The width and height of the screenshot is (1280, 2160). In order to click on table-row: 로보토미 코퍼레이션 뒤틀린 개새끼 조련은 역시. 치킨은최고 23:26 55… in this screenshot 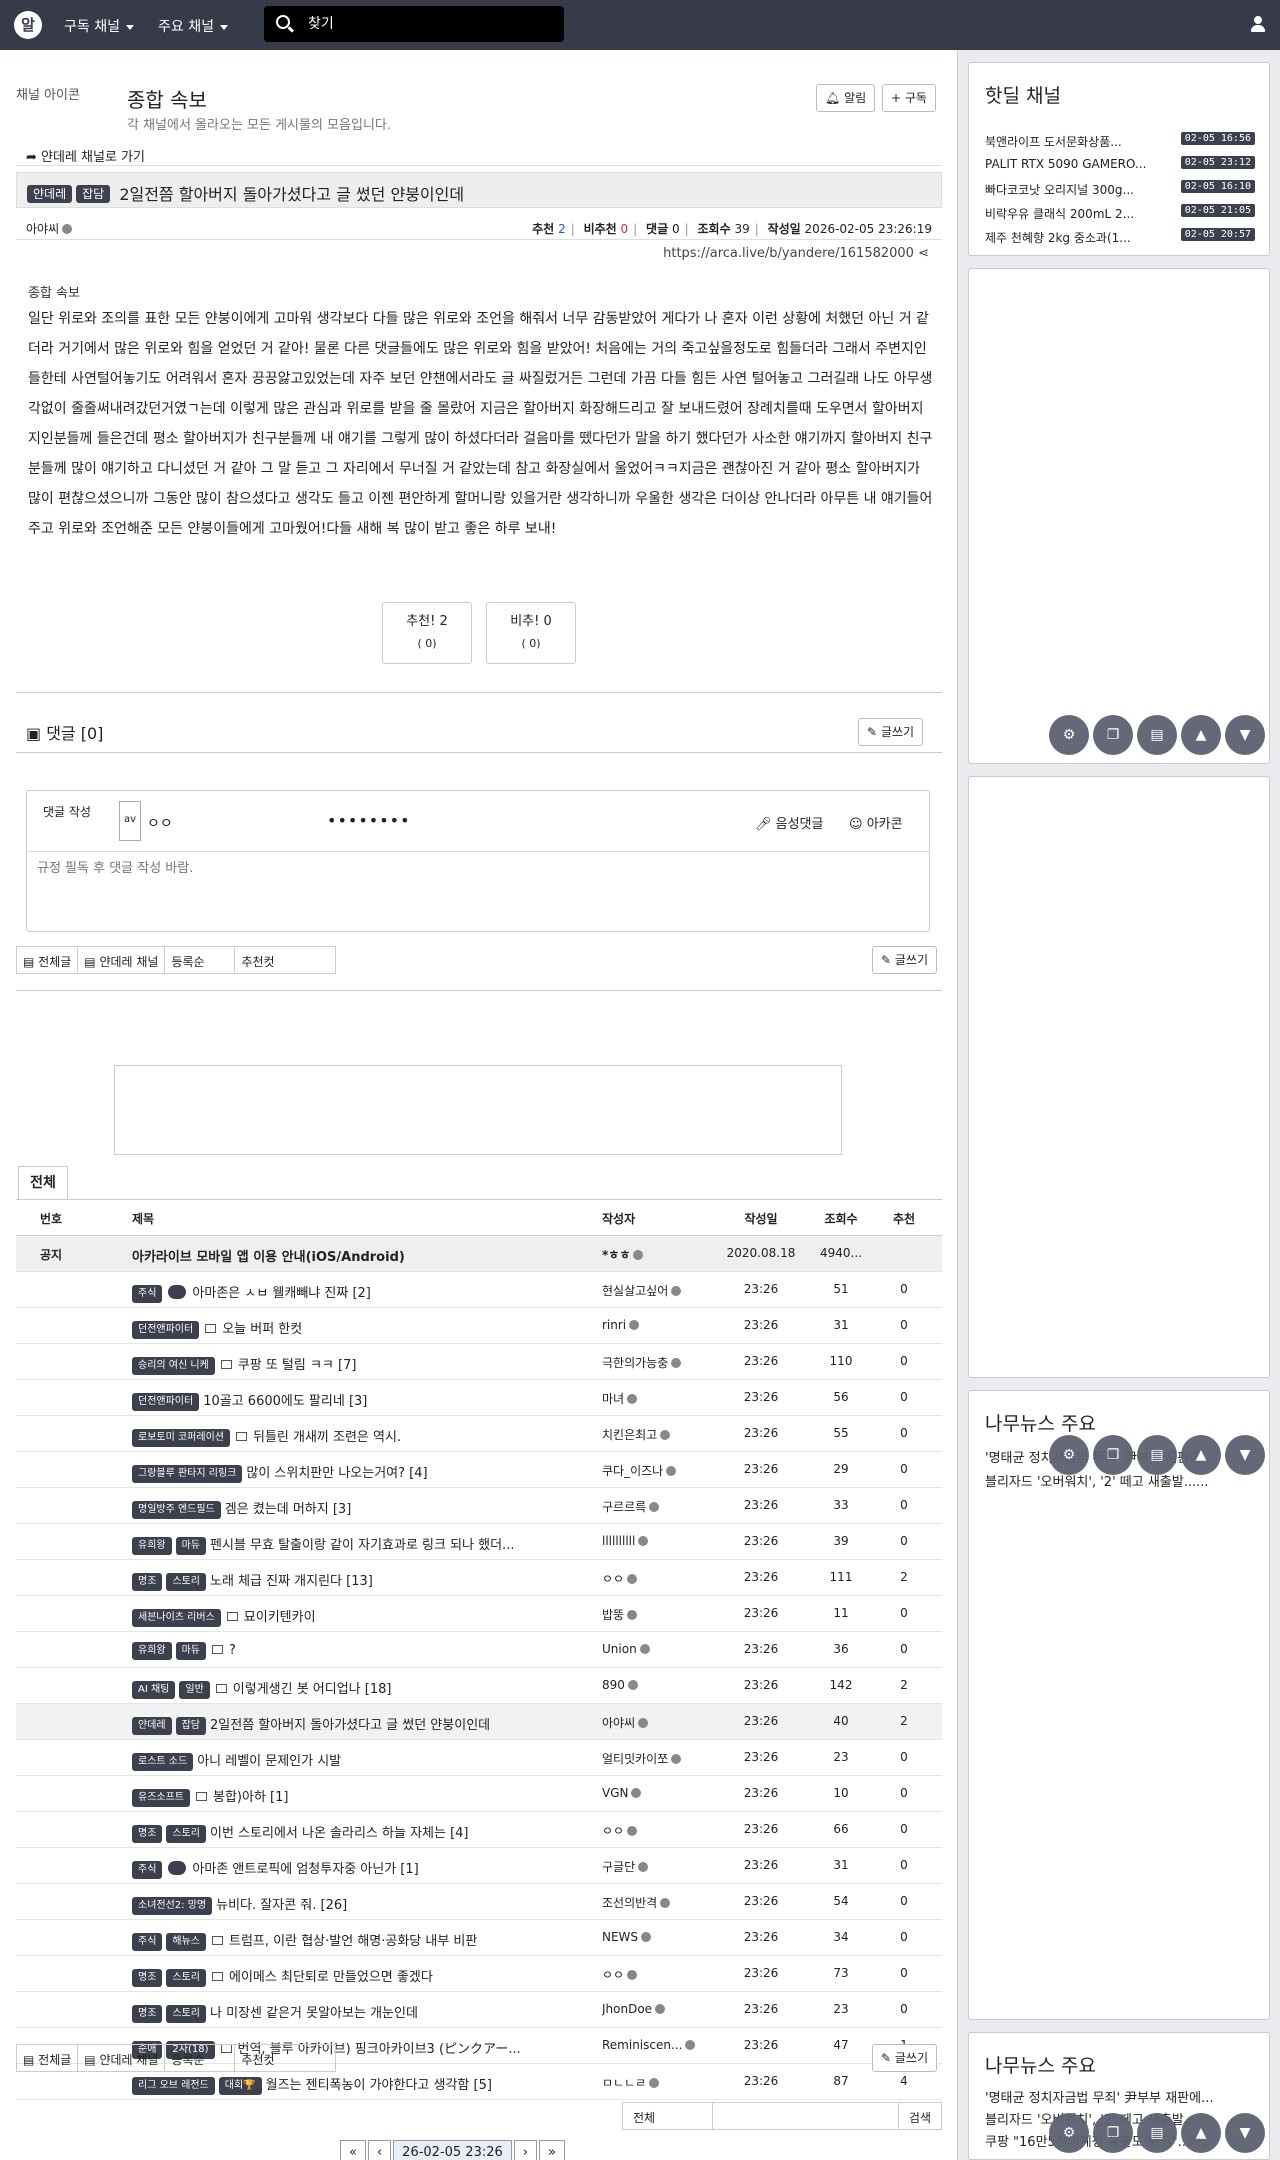, I will do `click(479, 1434)`.